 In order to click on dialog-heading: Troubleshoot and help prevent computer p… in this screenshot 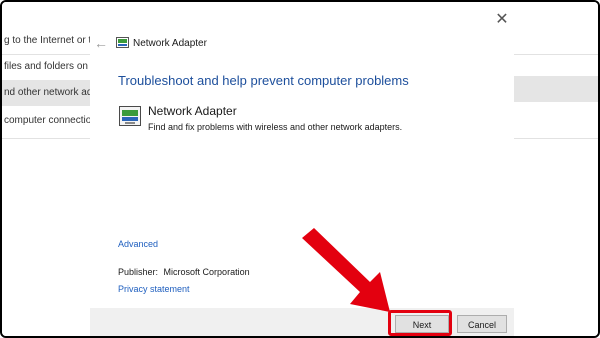, I will do `click(263, 80)`.